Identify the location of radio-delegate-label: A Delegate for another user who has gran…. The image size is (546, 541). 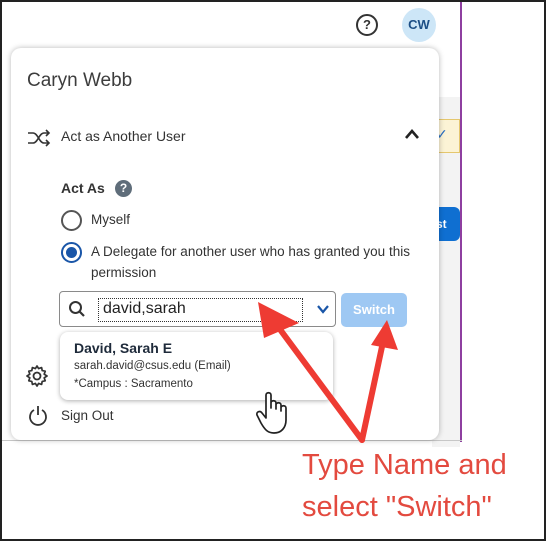
(251, 262).